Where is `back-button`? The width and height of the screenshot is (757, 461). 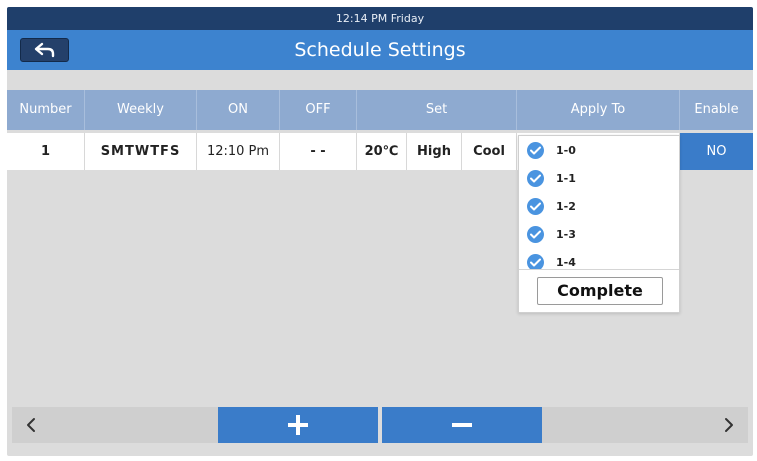 back-button is located at coordinates (44, 50).